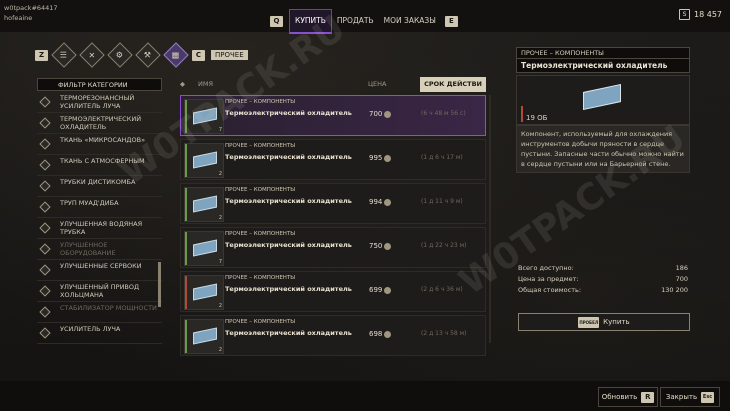 The image size is (730, 411). Describe the element at coordinates (442, 201) in the screenshot. I see `row-expiry: (1 д 11 ч 9 м)` at that location.